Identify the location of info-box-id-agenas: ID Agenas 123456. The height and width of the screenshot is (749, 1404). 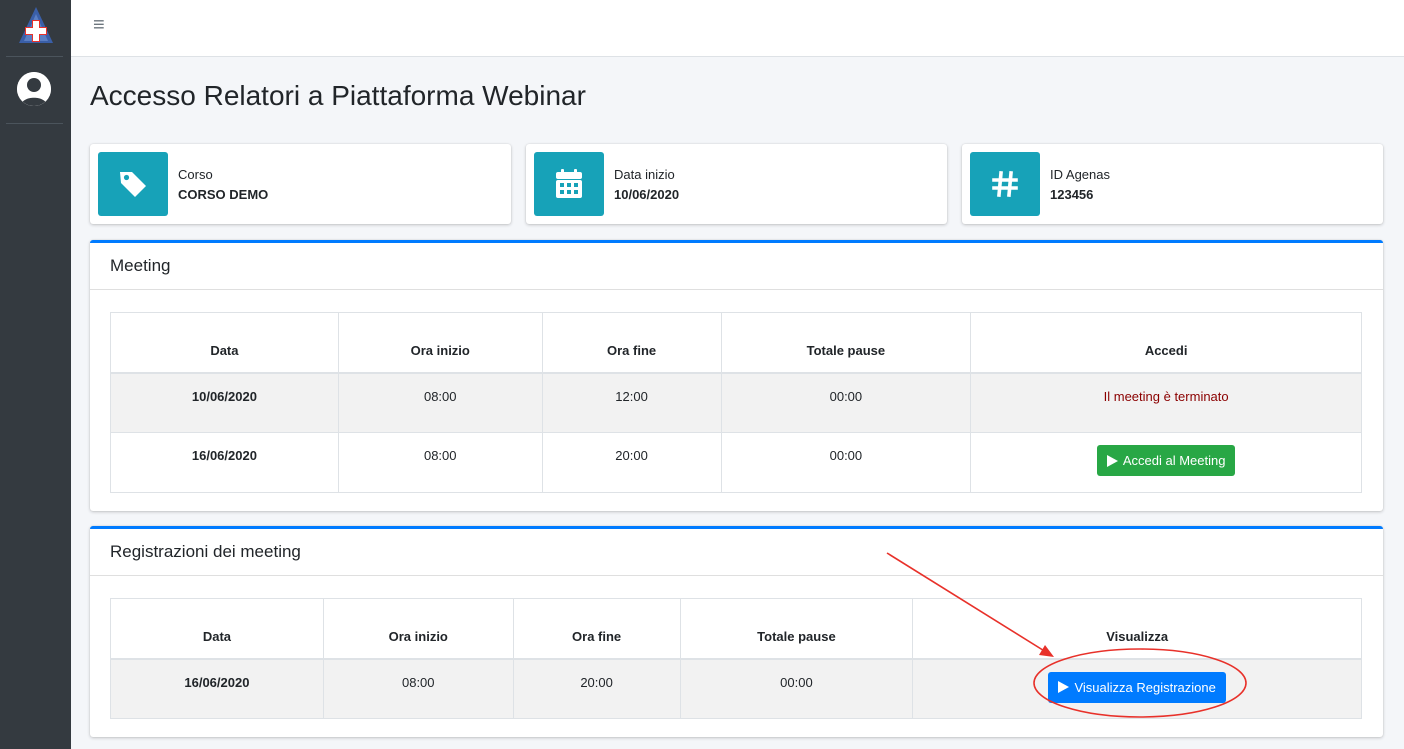
(1172, 184).